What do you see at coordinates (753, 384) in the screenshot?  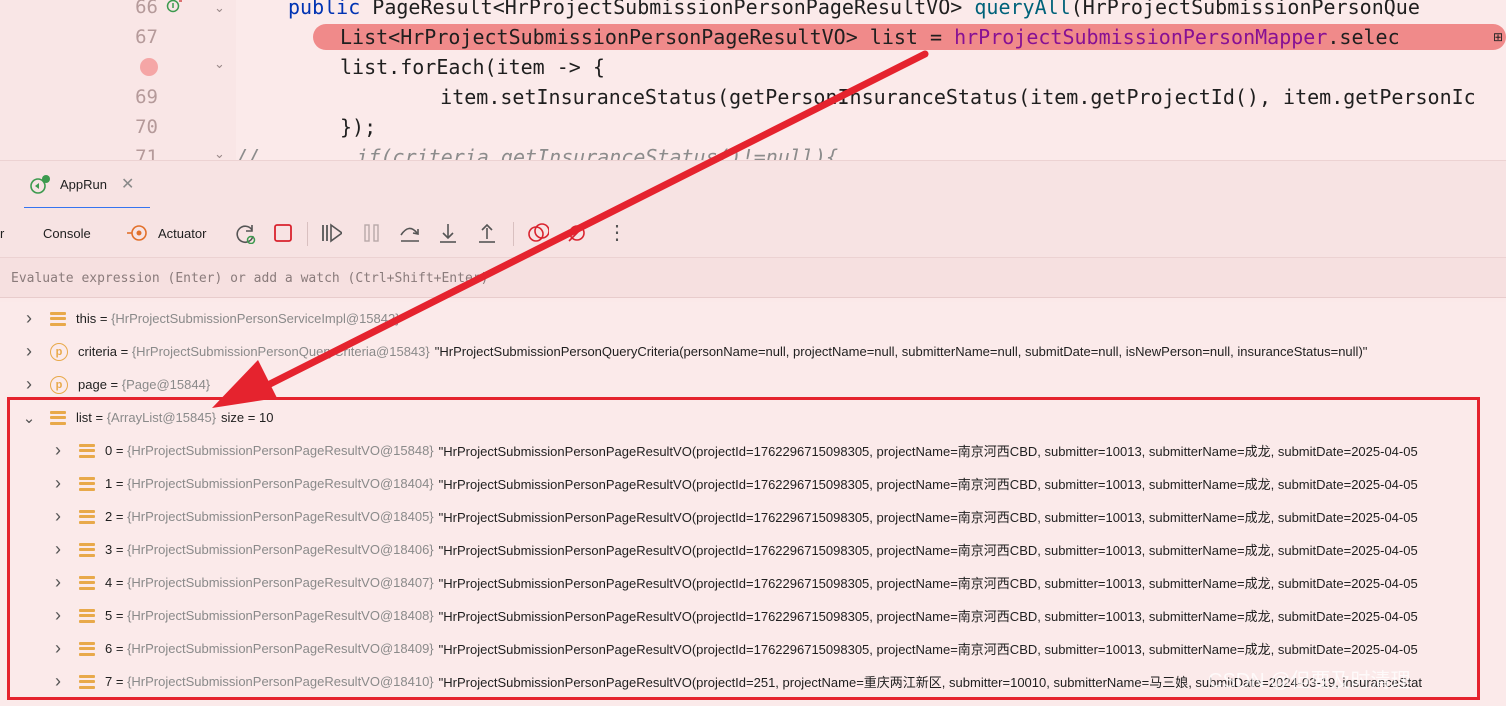 I see `variable-row: › p page = {Page@15844}` at bounding box center [753, 384].